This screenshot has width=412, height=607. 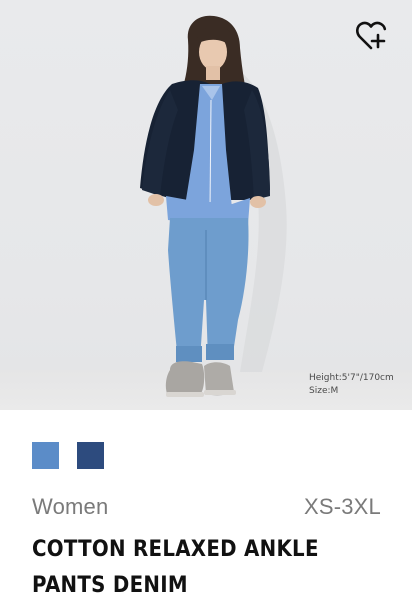 I want to click on product-size-range: XS-3XL, so click(x=342, y=506).